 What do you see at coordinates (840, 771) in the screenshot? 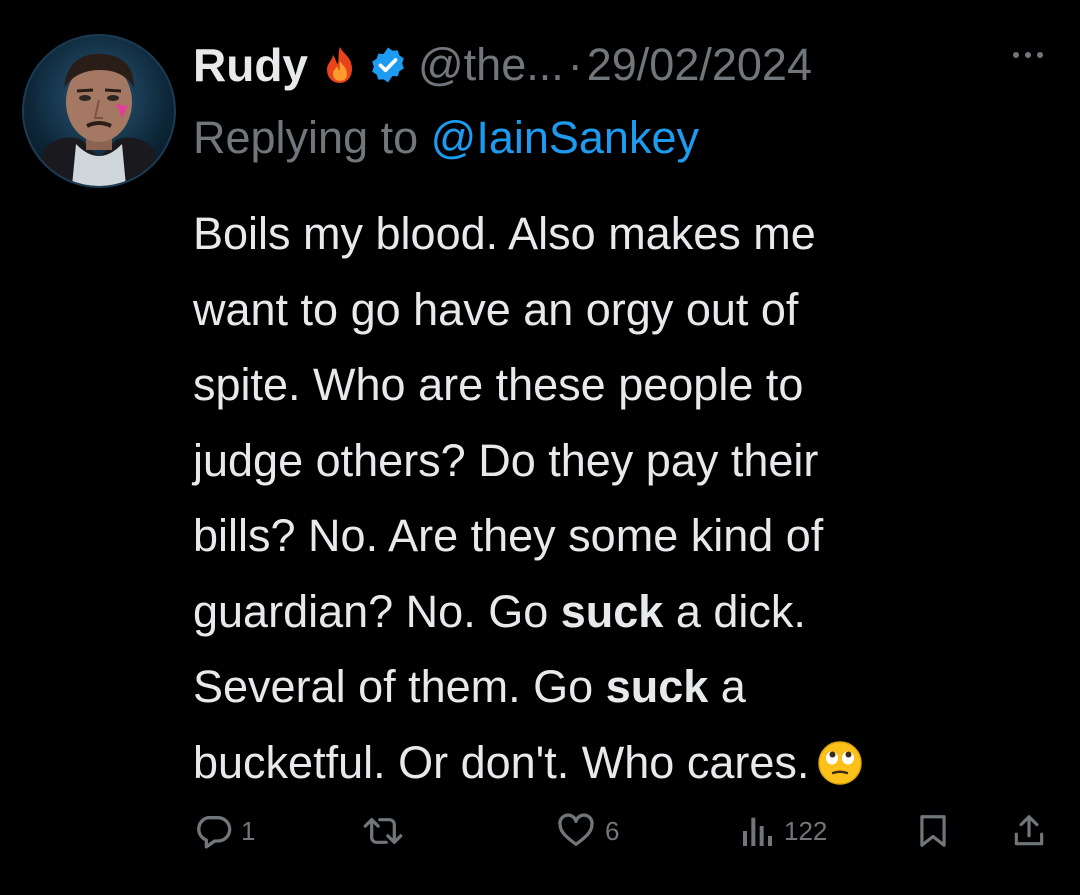
I see `face-with-rolling-eyes-emoji` at bounding box center [840, 771].